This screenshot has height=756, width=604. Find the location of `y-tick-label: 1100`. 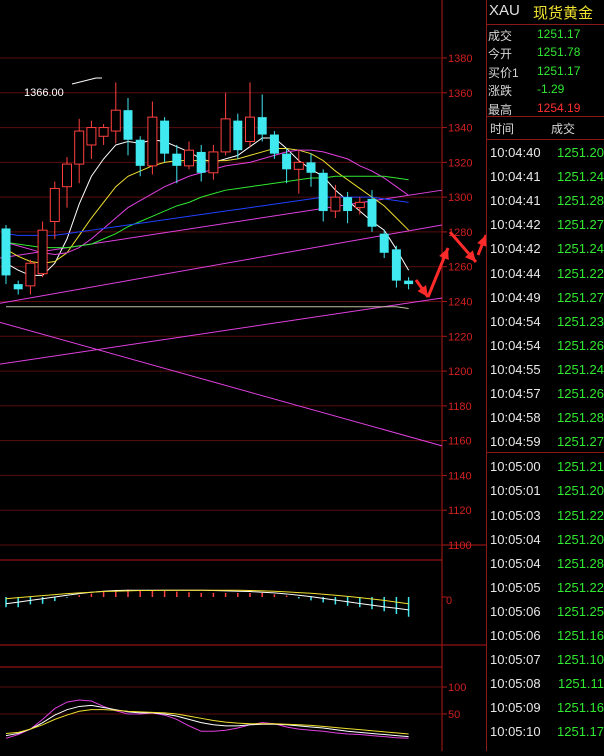

y-tick-label: 1100 is located at coordinates (460, 546).